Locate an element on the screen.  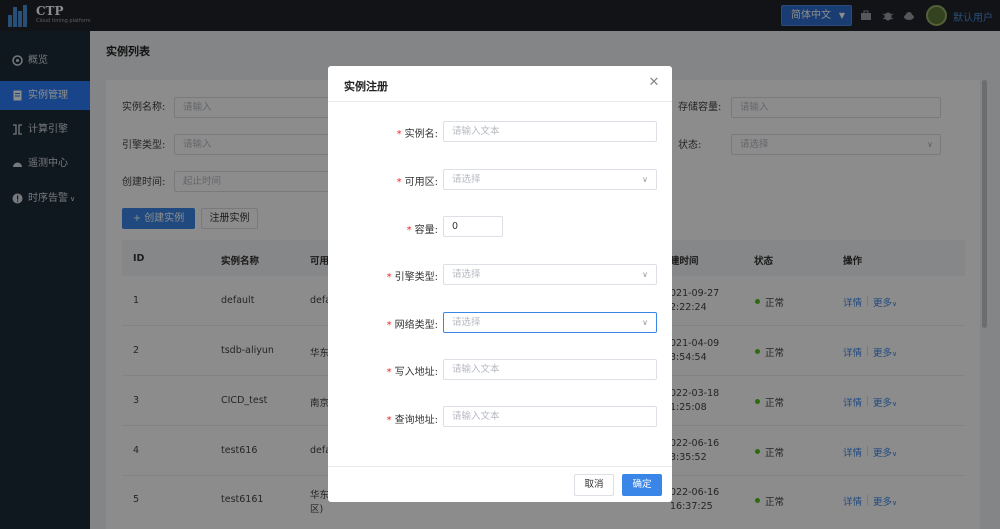
field-label: * 查询地址: is located at coordinates (412, 420).